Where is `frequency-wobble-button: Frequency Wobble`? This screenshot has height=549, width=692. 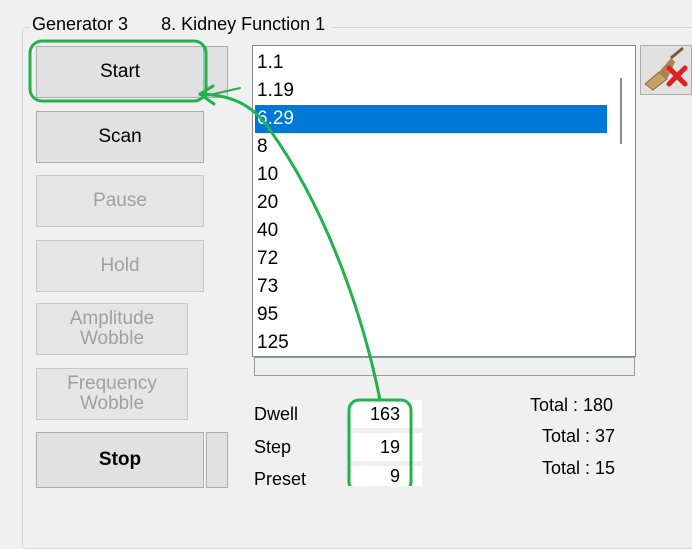 frequency-wobble-button: Frequency Wobble is located at coordinates (112, 394).